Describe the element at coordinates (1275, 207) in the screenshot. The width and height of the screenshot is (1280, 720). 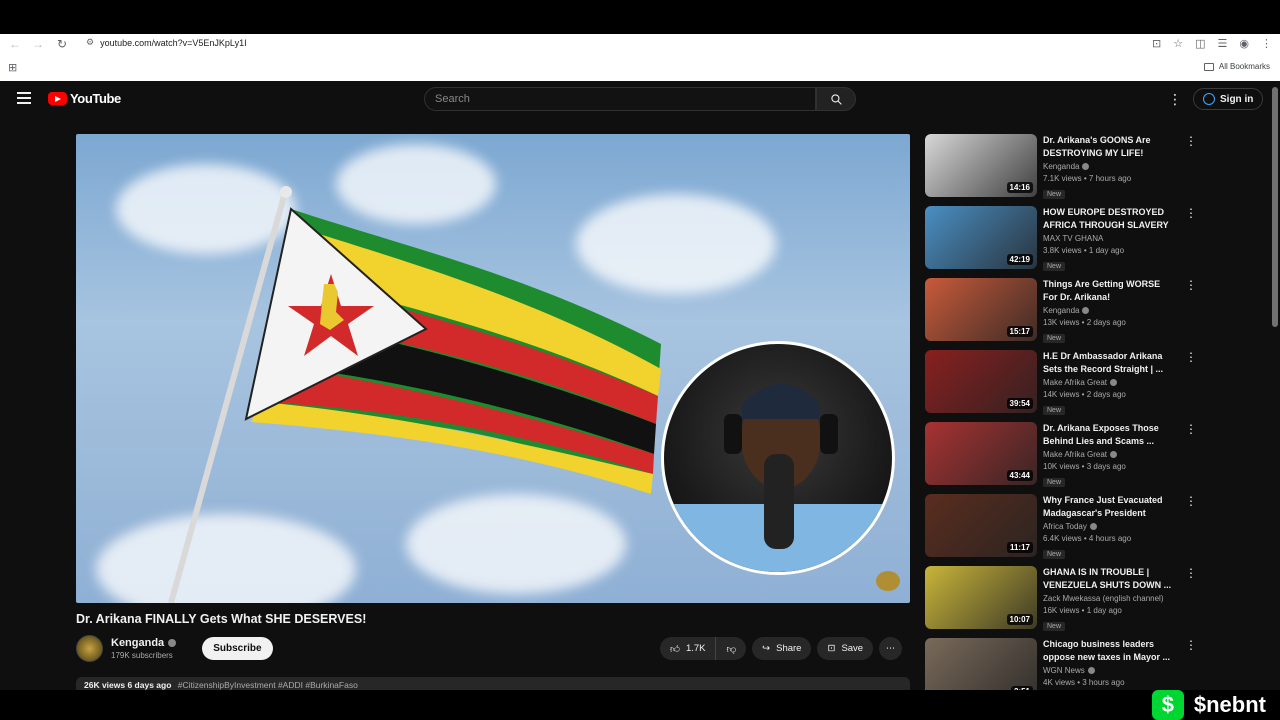
I see `page-scrollbar` at that location.